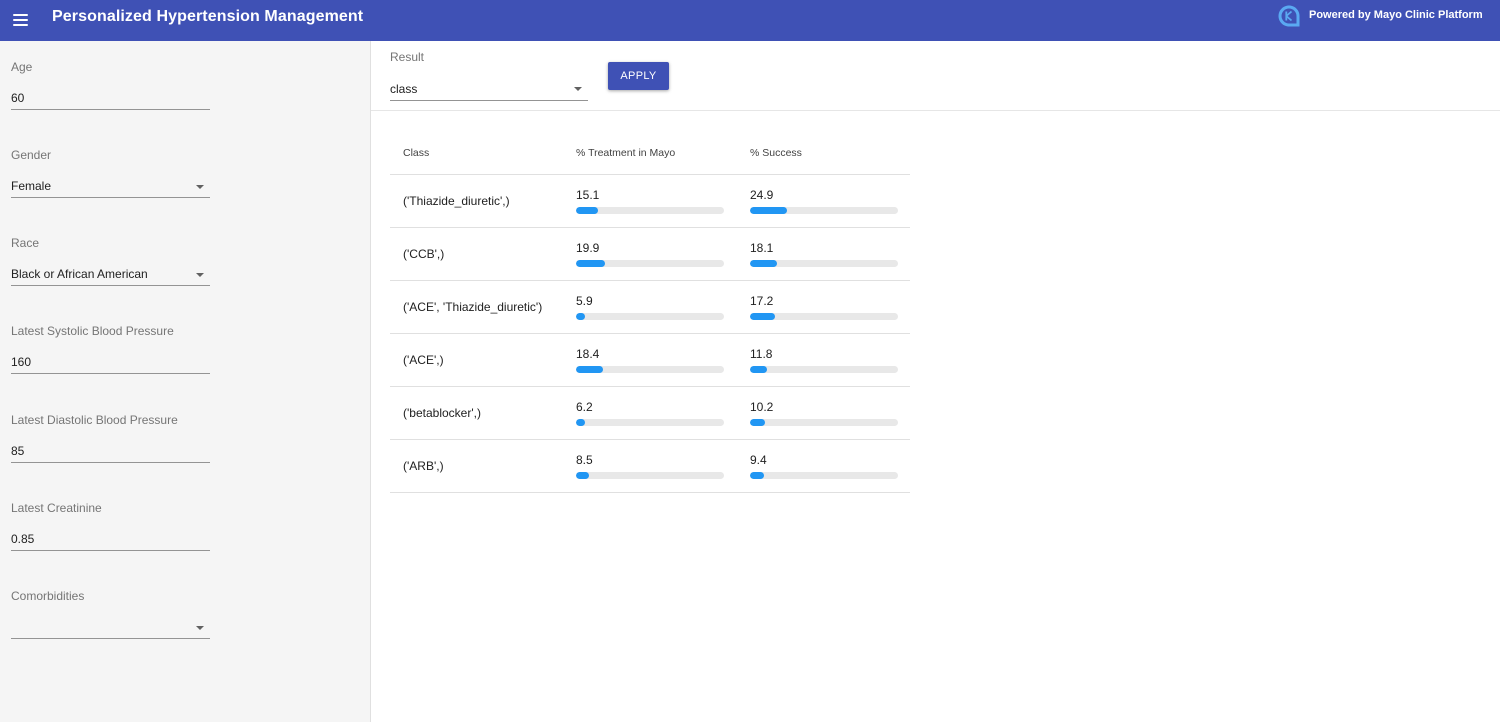  Describe the element at coordinates (94, 420) in the screenshot. I see `diastolic-bp-label: Latest Diastolic Blood Pressure` at that location.